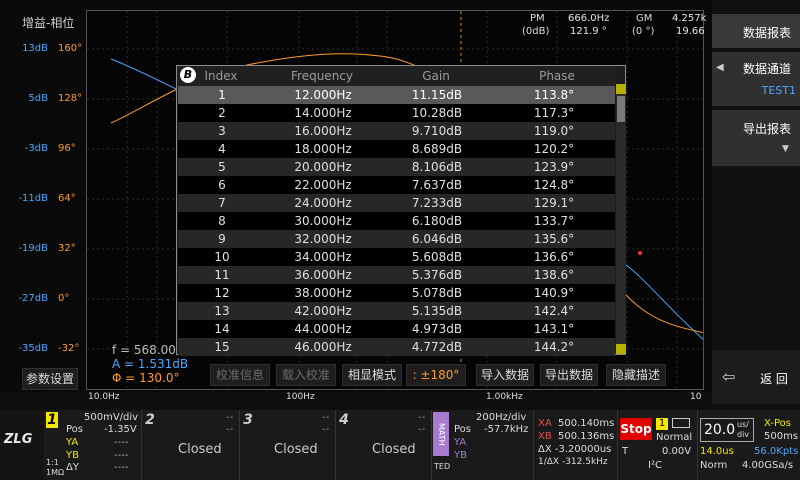 The width and height of the screenshot is (800, 480). I want to click on scroll-thumb, so click(621, 109).